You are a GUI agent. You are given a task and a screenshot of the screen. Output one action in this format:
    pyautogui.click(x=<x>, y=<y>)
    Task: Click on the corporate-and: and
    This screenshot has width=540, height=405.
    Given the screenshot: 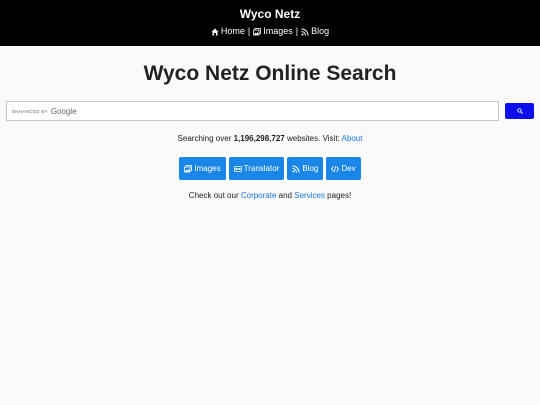 What is the action you would take?
    pyautogui.click(x=285, y=195)
    